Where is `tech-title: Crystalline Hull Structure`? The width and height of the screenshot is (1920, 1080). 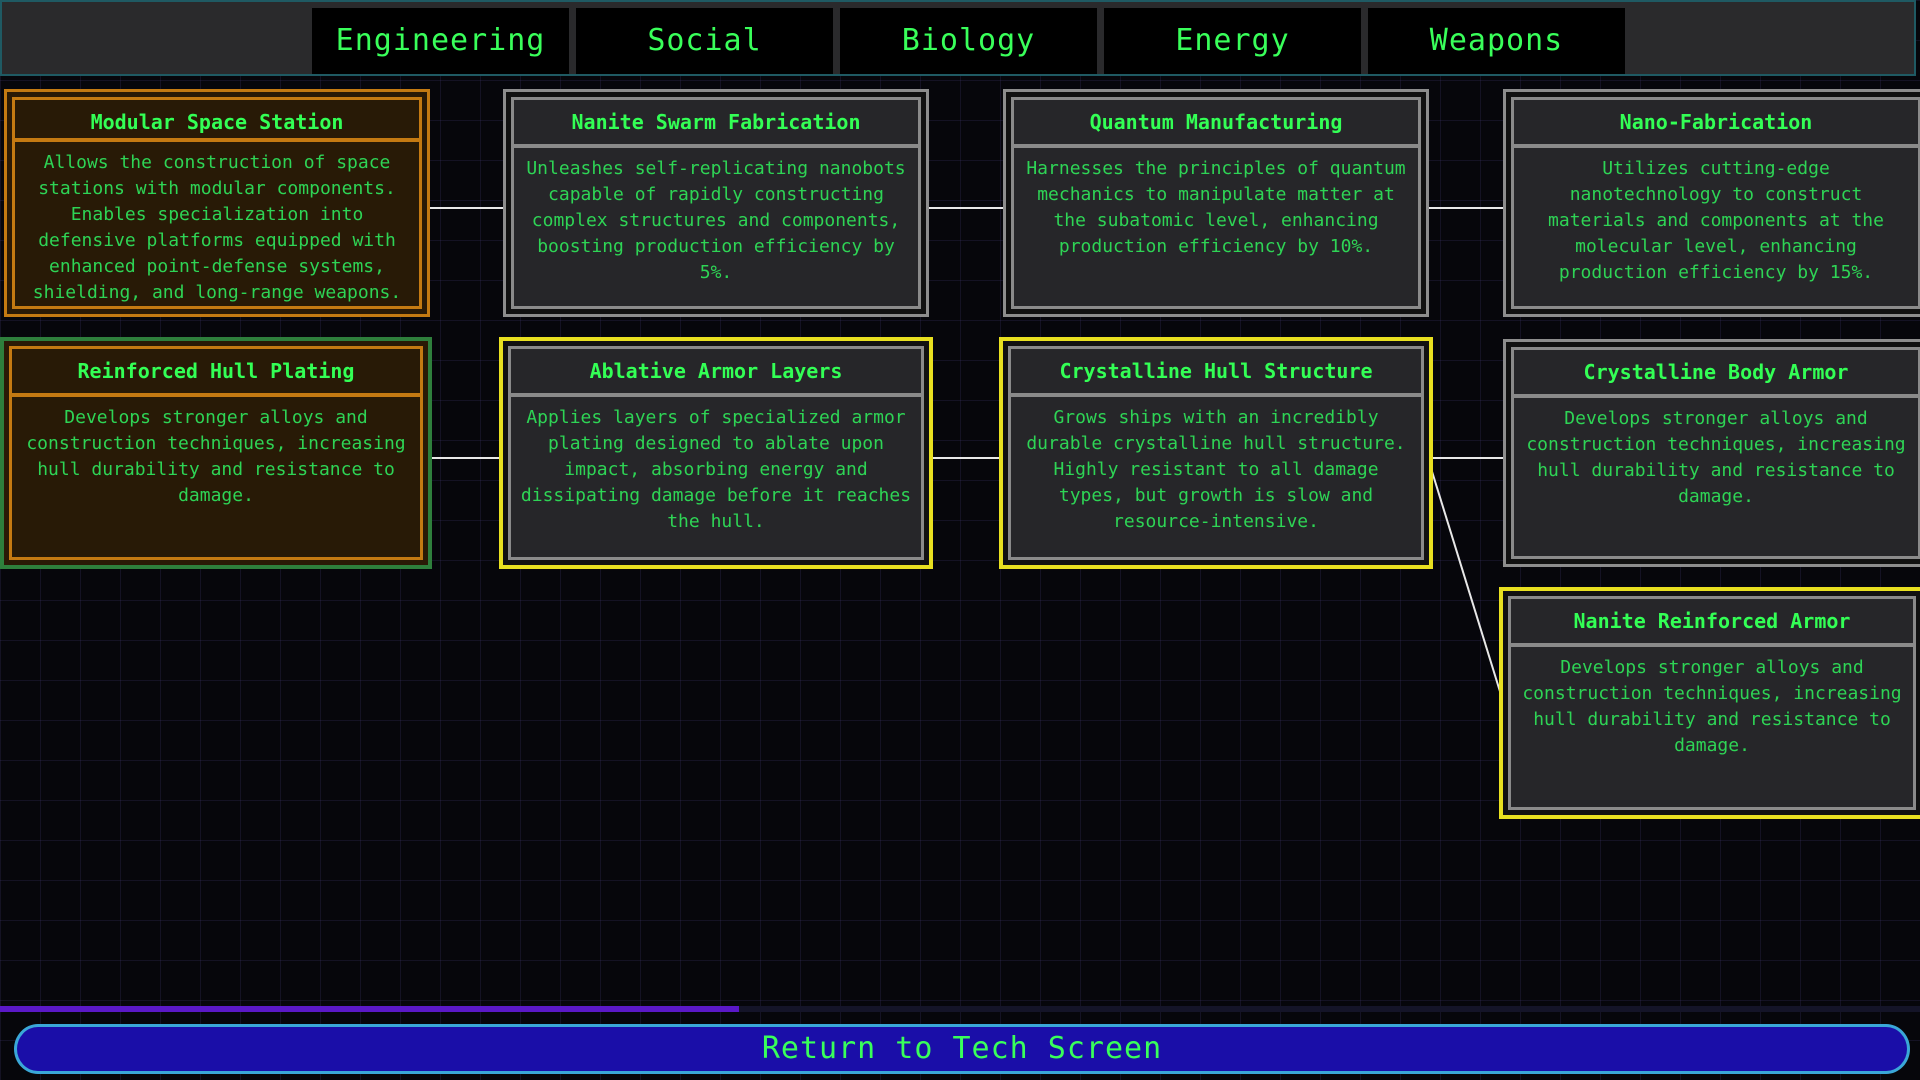
tech-title: Crystalline Hull Structure is located at coordinates (1216, 373).